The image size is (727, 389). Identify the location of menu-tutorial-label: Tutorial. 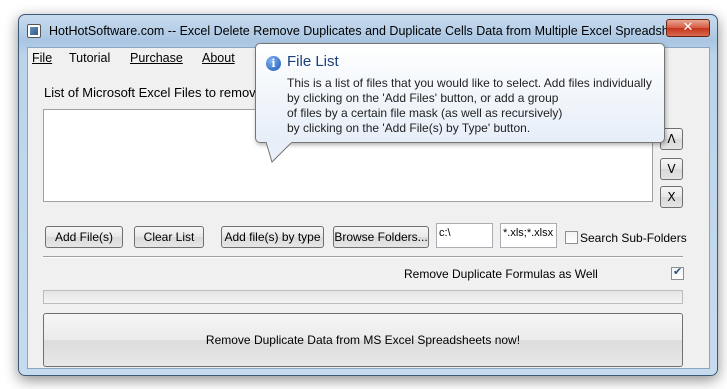
(90, 58).